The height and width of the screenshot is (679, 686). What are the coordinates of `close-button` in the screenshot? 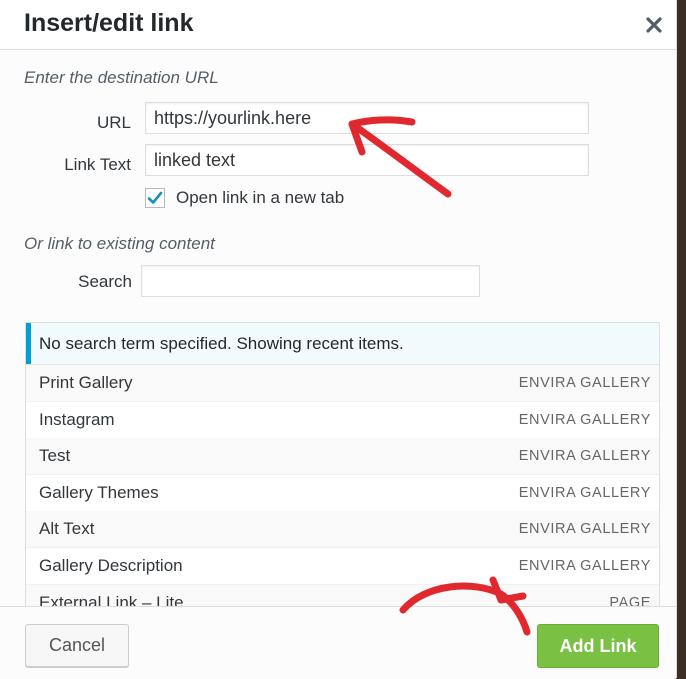 It's located at (654, 25).